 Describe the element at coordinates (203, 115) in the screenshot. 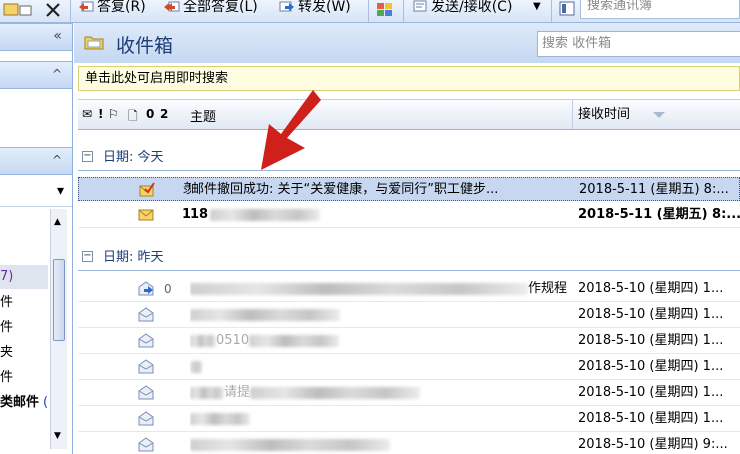

I see `column-subject: 主题` at that location.